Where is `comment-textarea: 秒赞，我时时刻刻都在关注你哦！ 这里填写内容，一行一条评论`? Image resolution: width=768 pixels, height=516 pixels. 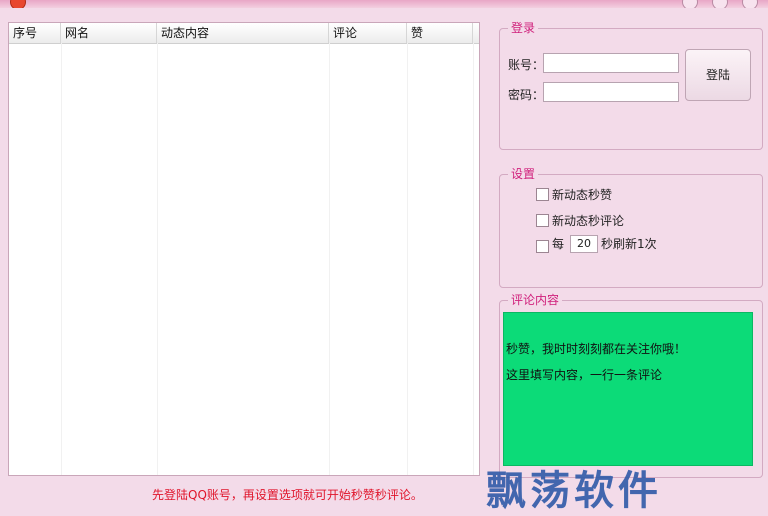
comment-textarea: 秒赞，我时时刻刻都在关注你哦！ 这里填写内容，一行一条评论 is located at coordinates (628, 389).